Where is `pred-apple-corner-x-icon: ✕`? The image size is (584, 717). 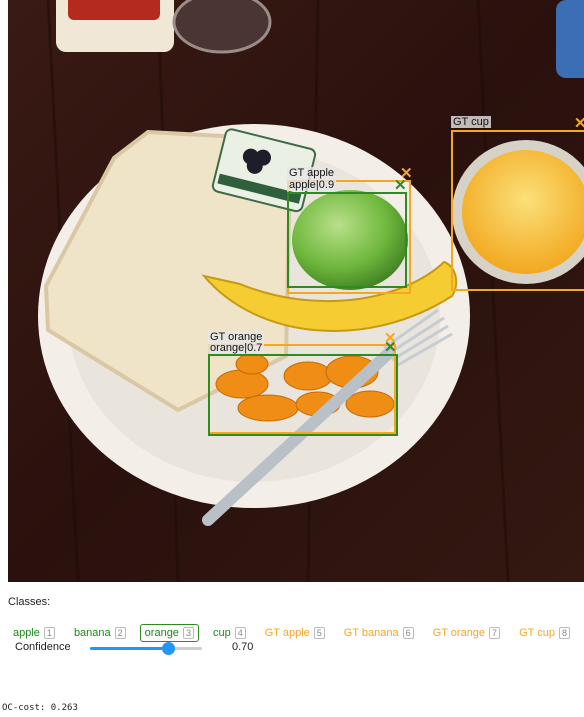 pred-apple-corner-x-icon: ✕ is located at coordinates (400, 185).